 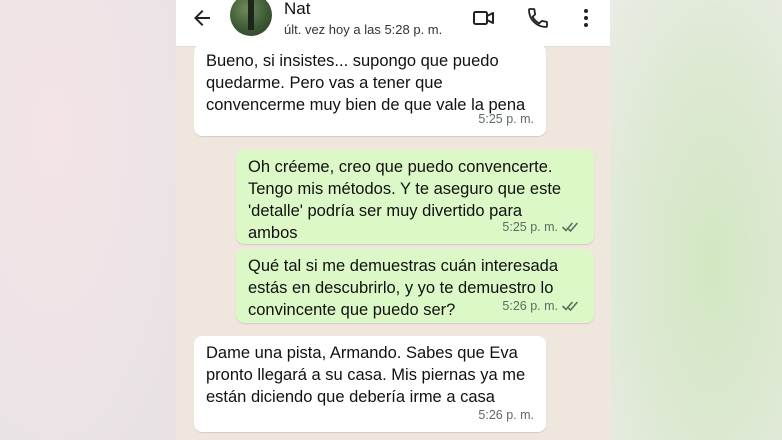 I want to click on avatar, so click(x=251, y=18).